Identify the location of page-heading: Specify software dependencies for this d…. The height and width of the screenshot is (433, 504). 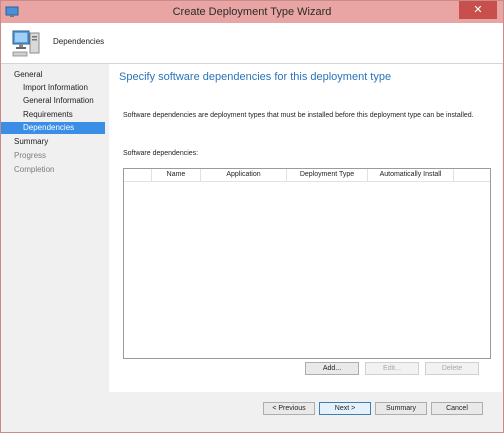
(255, 77).